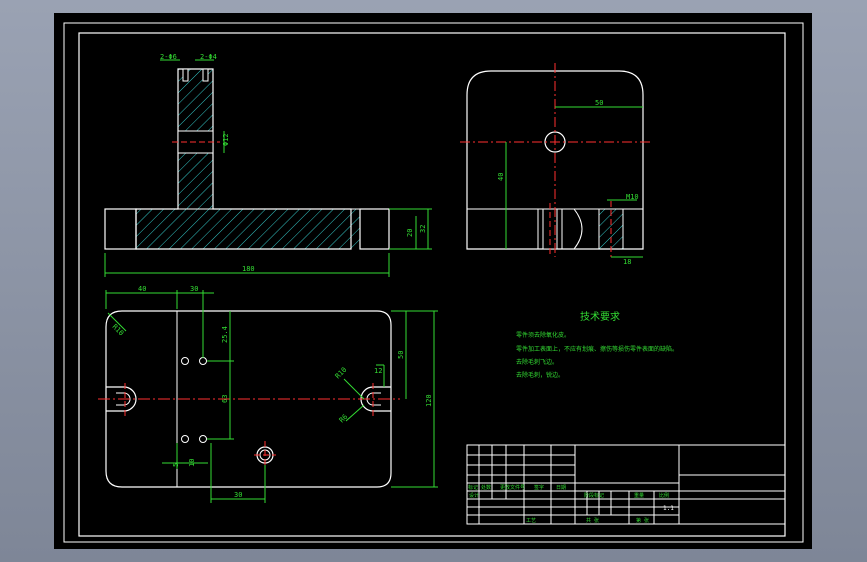 The image size is (867, 562). What do you see at coordinates (142, 289) in the screenshot?
I see `plan-dim-top-a: 40` at bounding box center [142, 289].